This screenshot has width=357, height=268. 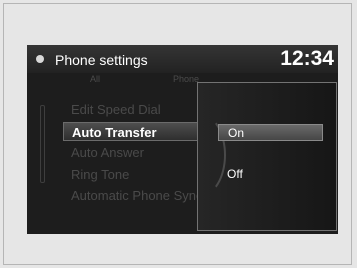 I want to click on option-on: On, so click(x=270, y=132).